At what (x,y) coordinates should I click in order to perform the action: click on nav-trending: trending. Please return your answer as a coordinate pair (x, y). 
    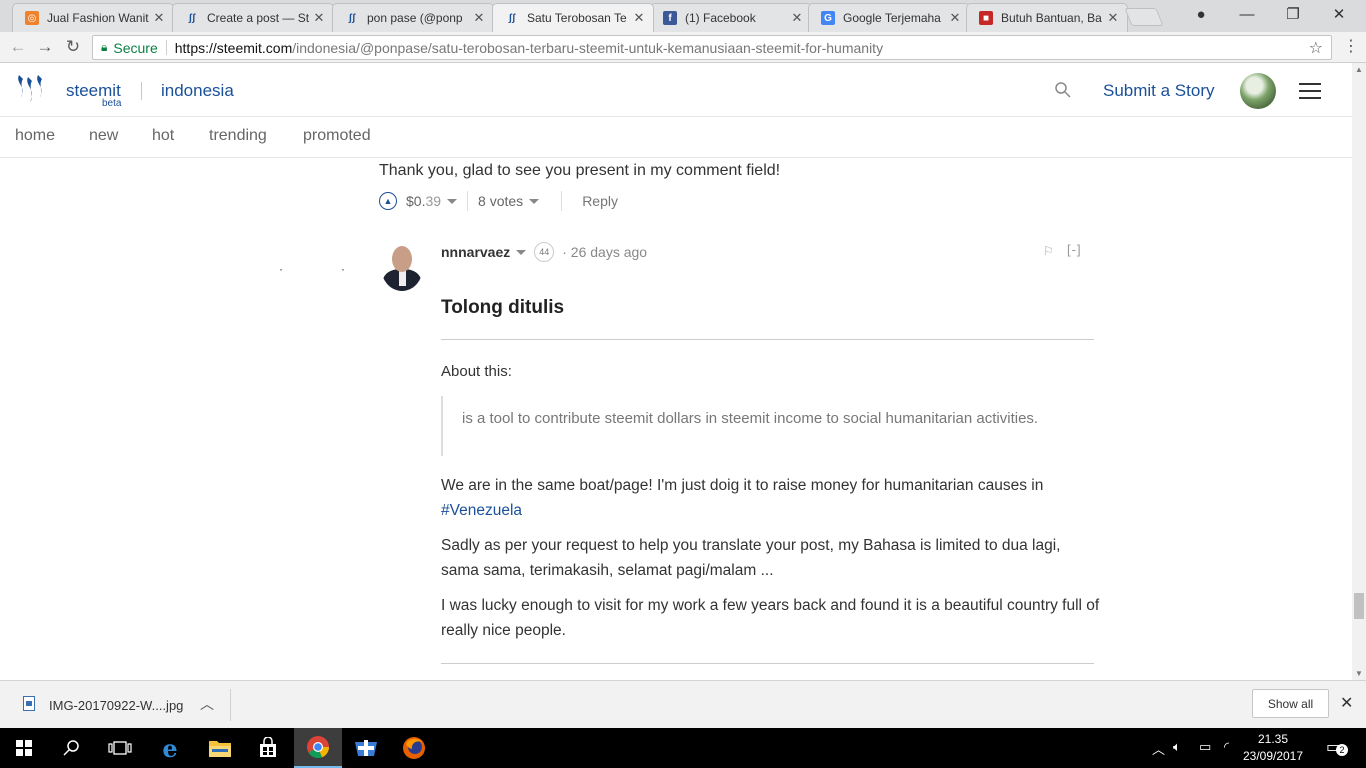
    Looking at the image, I should click on (238, 136).